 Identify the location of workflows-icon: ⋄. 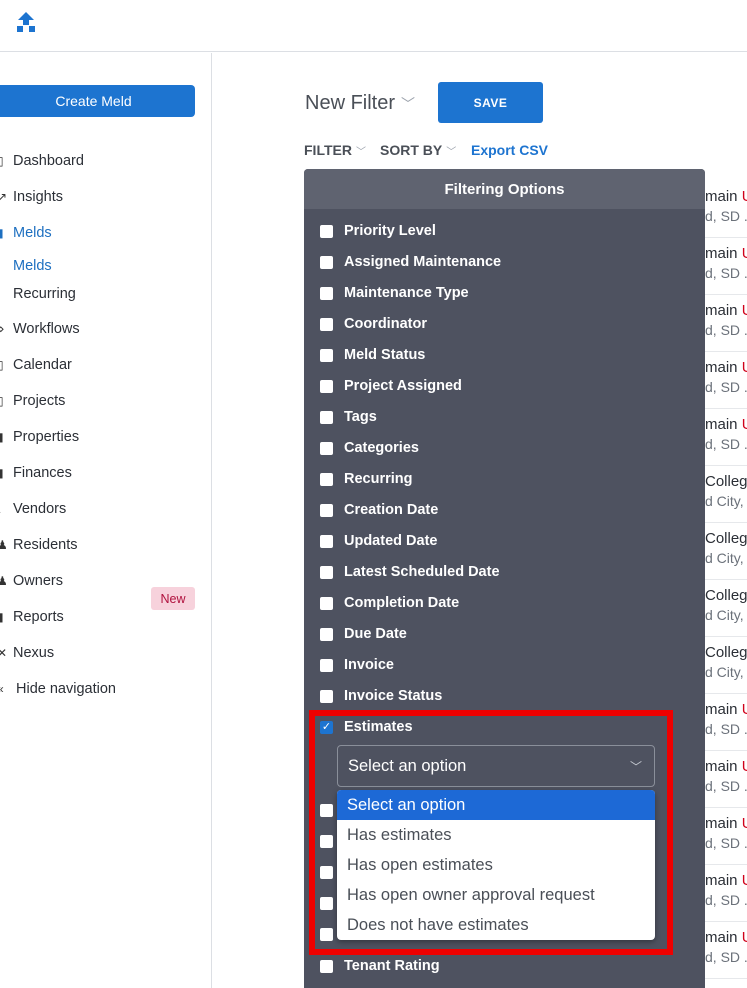
(2, 329).